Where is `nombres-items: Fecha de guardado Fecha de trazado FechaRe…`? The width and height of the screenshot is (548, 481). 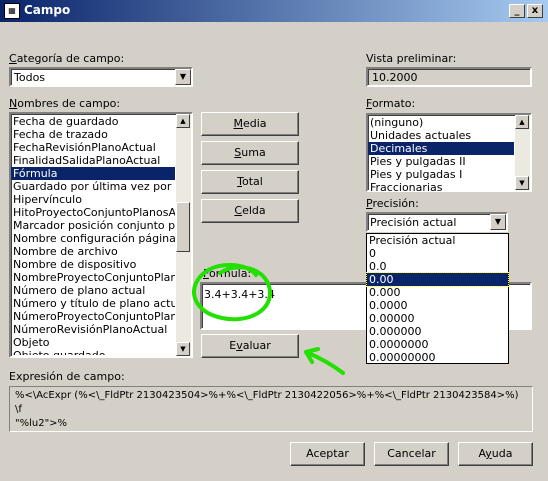
nombres-items: Fecha de guardado Fecha de trazado FechaRe… is located at coordinates (93, 235).